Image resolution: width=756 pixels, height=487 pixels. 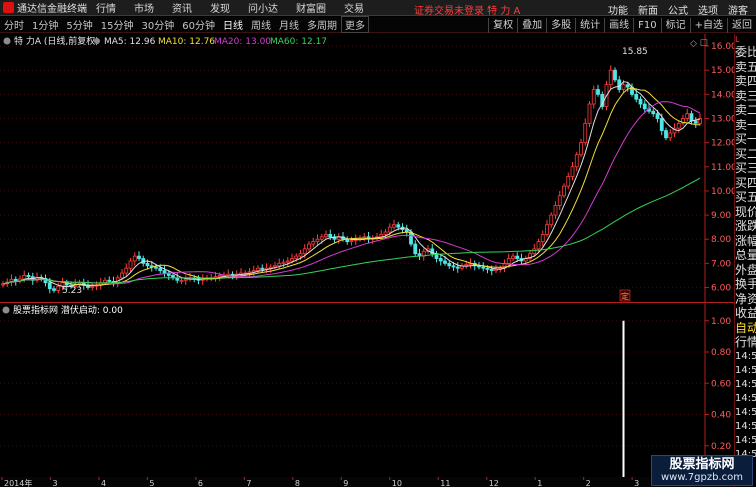 I want to click on menu-item-exchange: 市场, so click(x=144, y=7).